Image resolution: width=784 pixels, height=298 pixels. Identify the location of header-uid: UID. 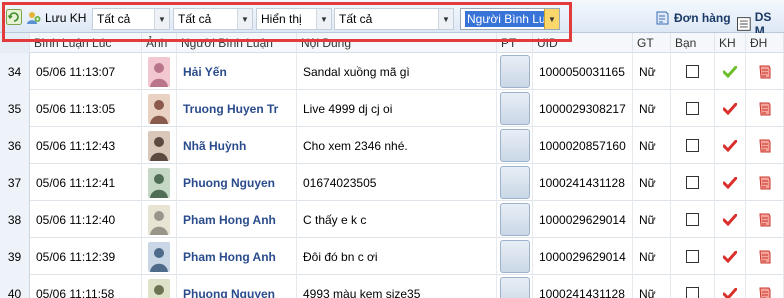
(583, 43).